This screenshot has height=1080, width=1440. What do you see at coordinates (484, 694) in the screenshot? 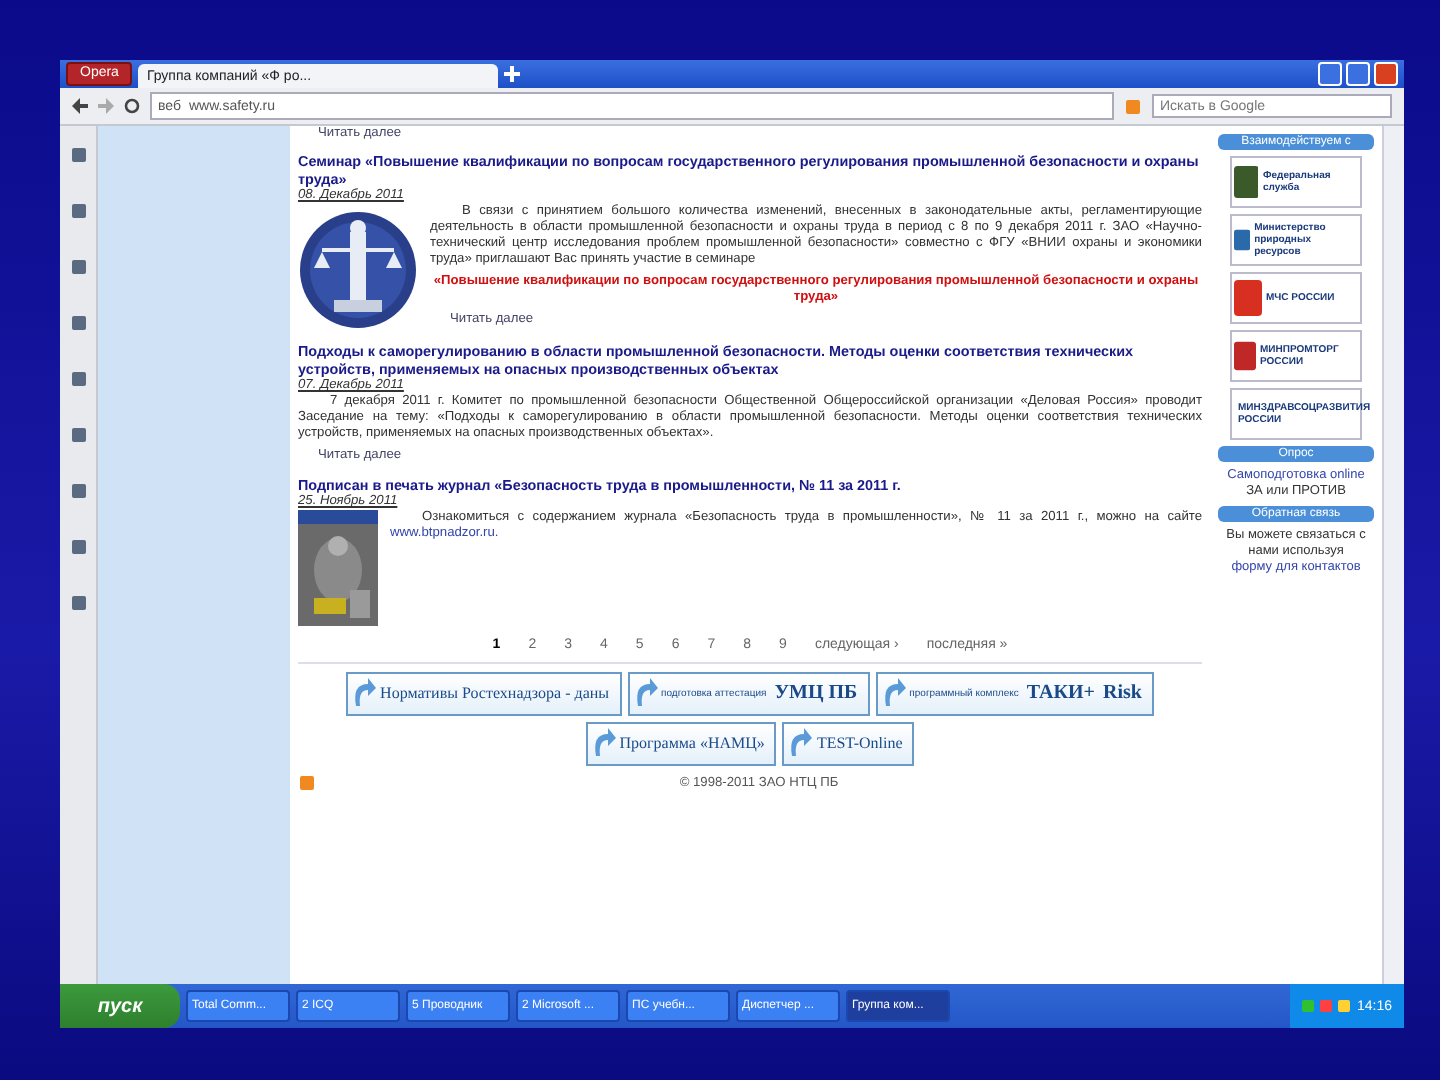
I see `banner-link: Нормативы Ростехнадзора - даны` at bounding box center [484, 694].